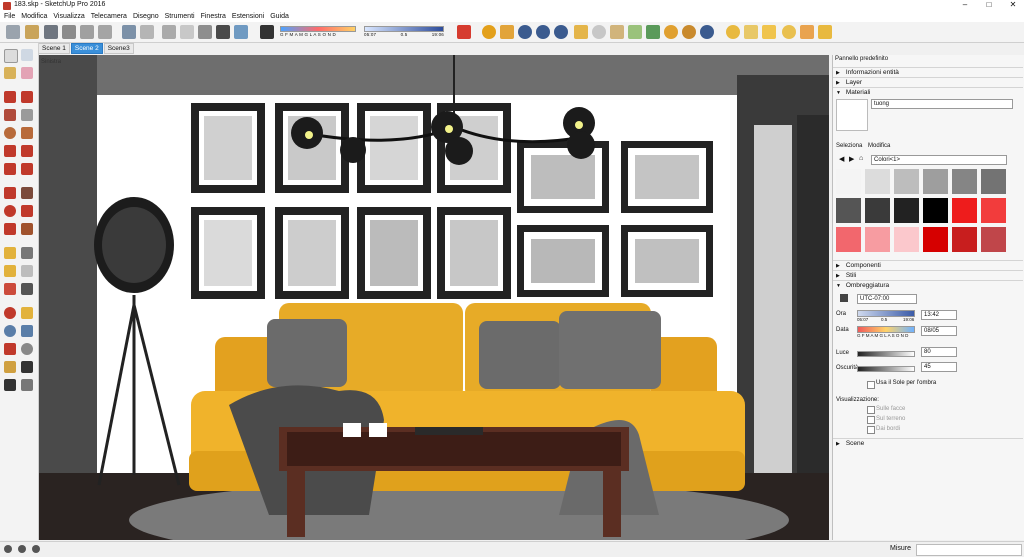  What do you see at coordinates (849, 146) in the screenshot?
I see `tab-select: Seleziona` at bounding box center [849, 146].